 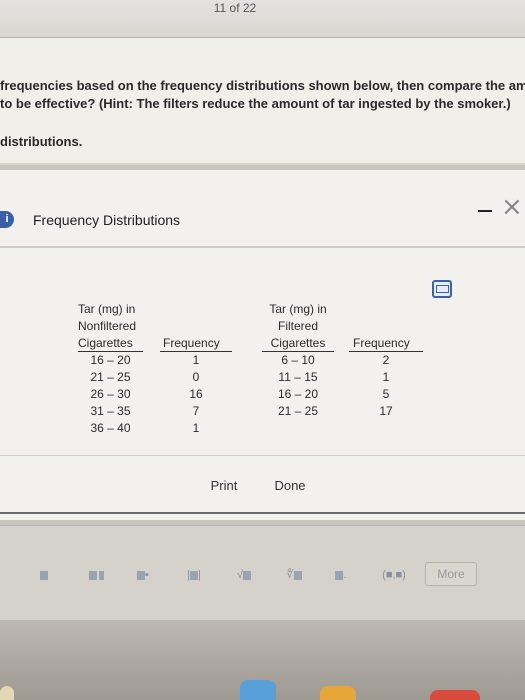 What do you see at coordinates (44, 575) in the screenshot?
I see `fraction-tool-icon` at bounding box center [44, 575].